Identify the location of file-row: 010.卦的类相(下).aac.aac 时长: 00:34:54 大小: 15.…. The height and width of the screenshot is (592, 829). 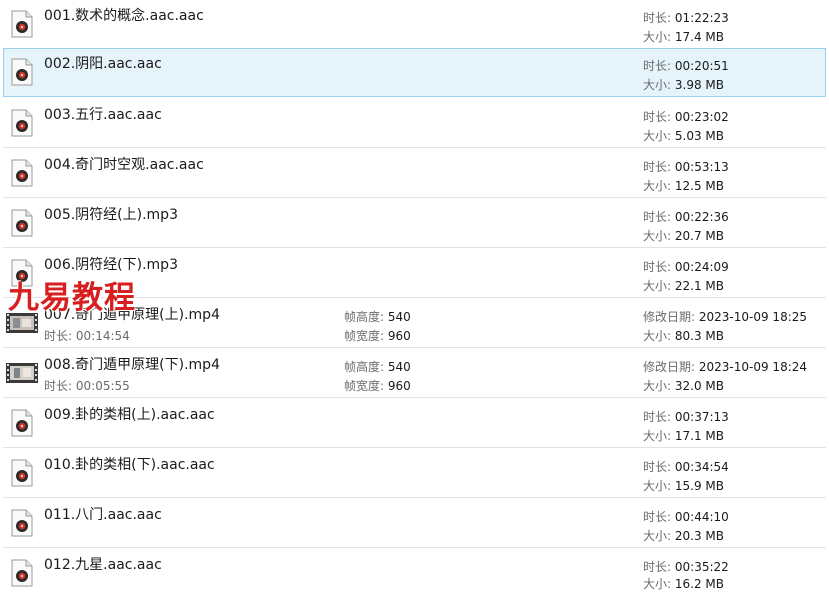
(414, 473).